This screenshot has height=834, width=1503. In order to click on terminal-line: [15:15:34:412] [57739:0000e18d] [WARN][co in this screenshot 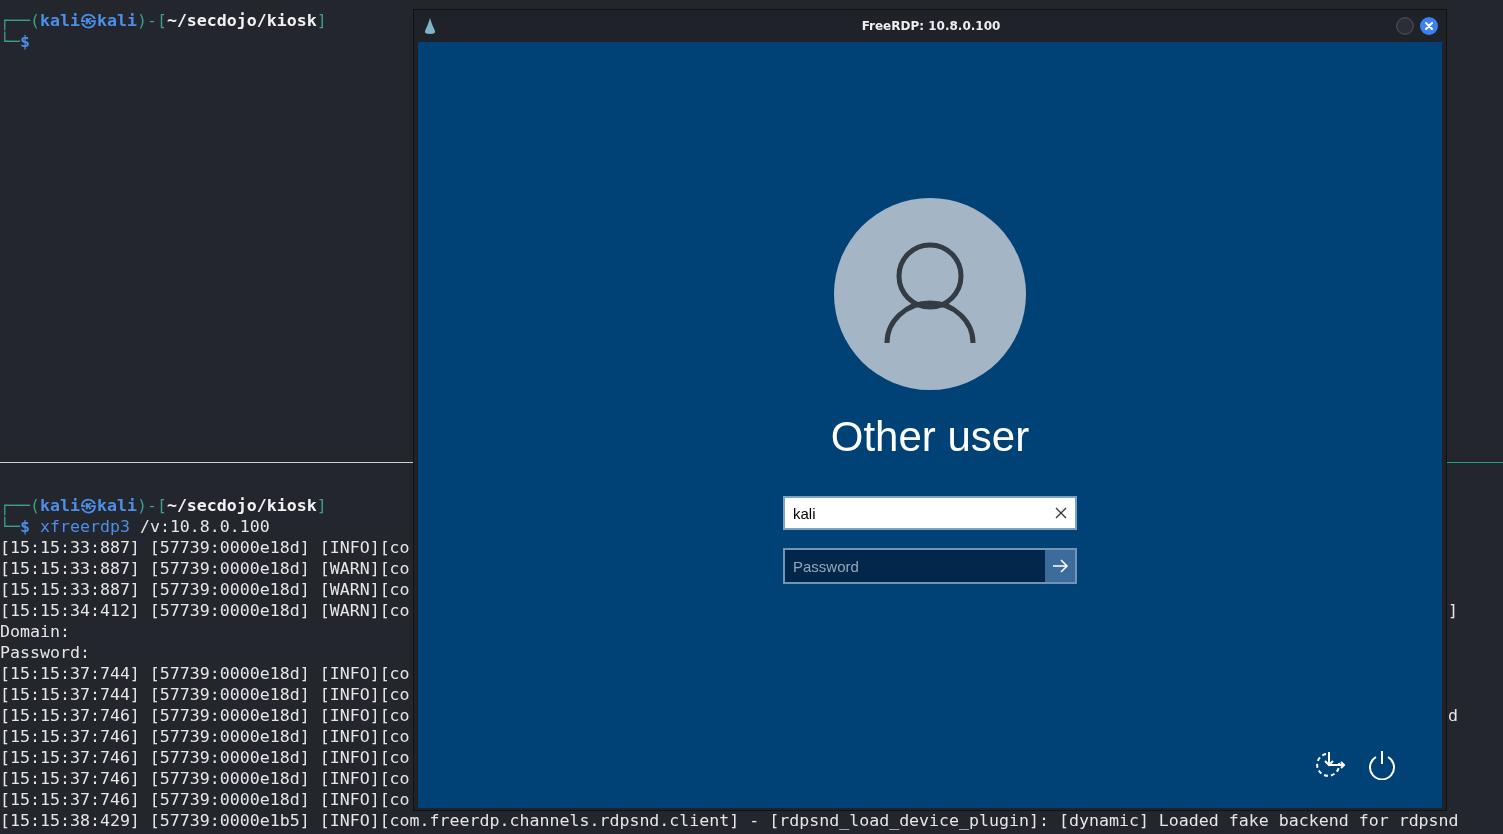, I will do `click(205, 610)`.